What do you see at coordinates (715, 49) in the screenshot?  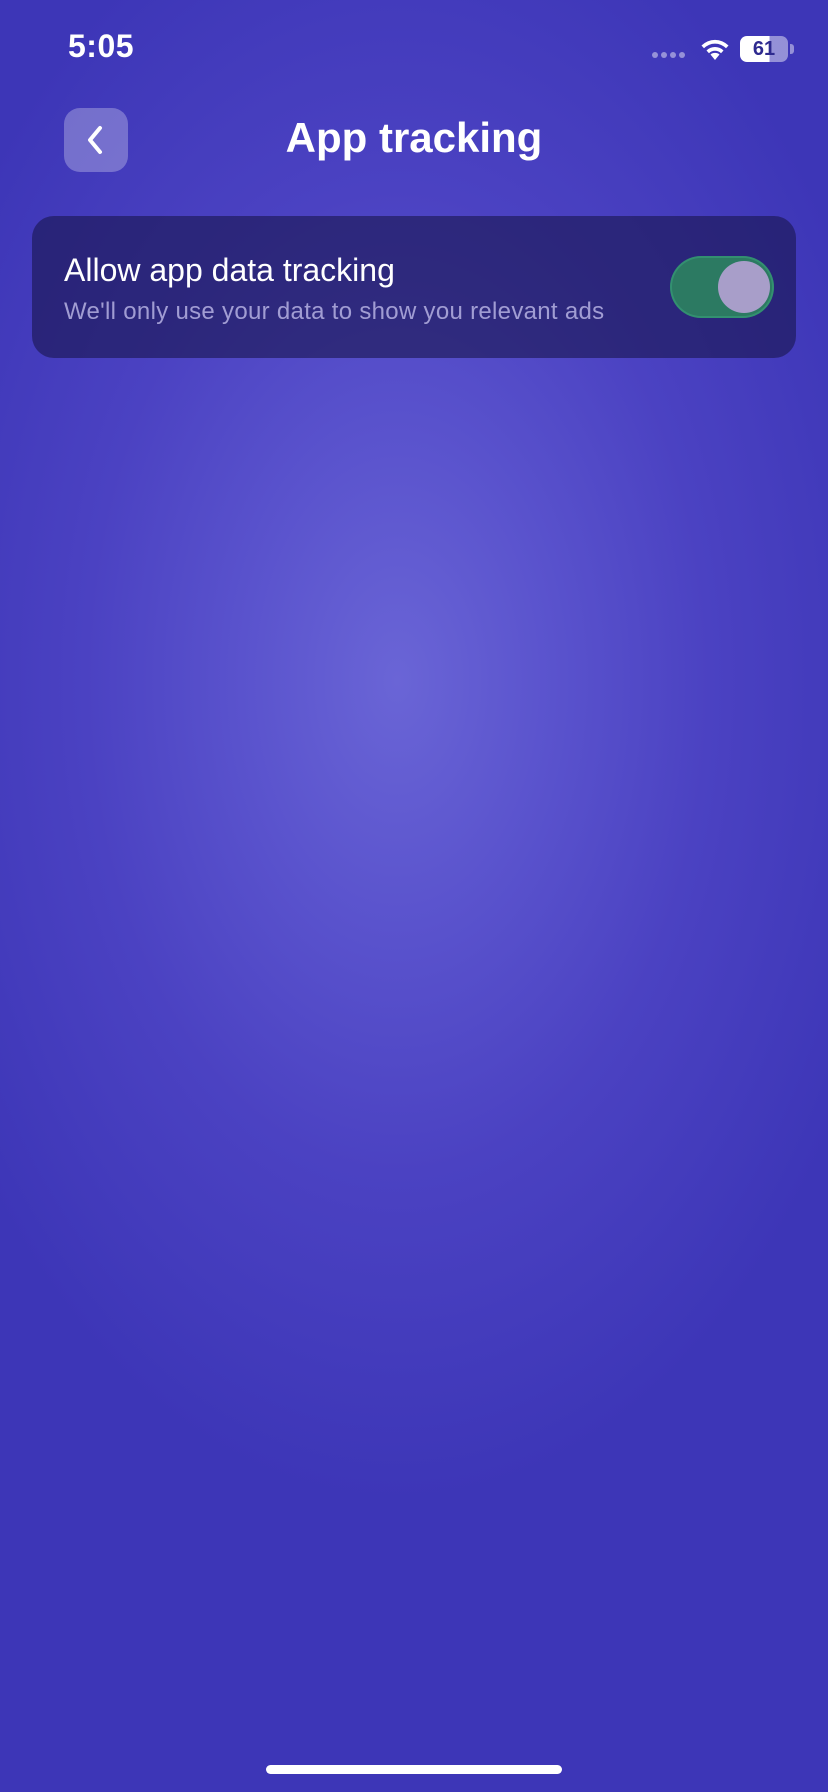 I see `wifi-icon` at bounding box center [715, 49].